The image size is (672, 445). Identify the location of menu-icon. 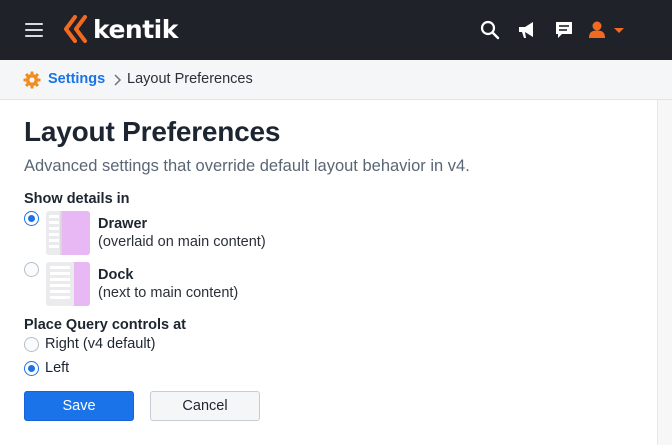
(34, 30).